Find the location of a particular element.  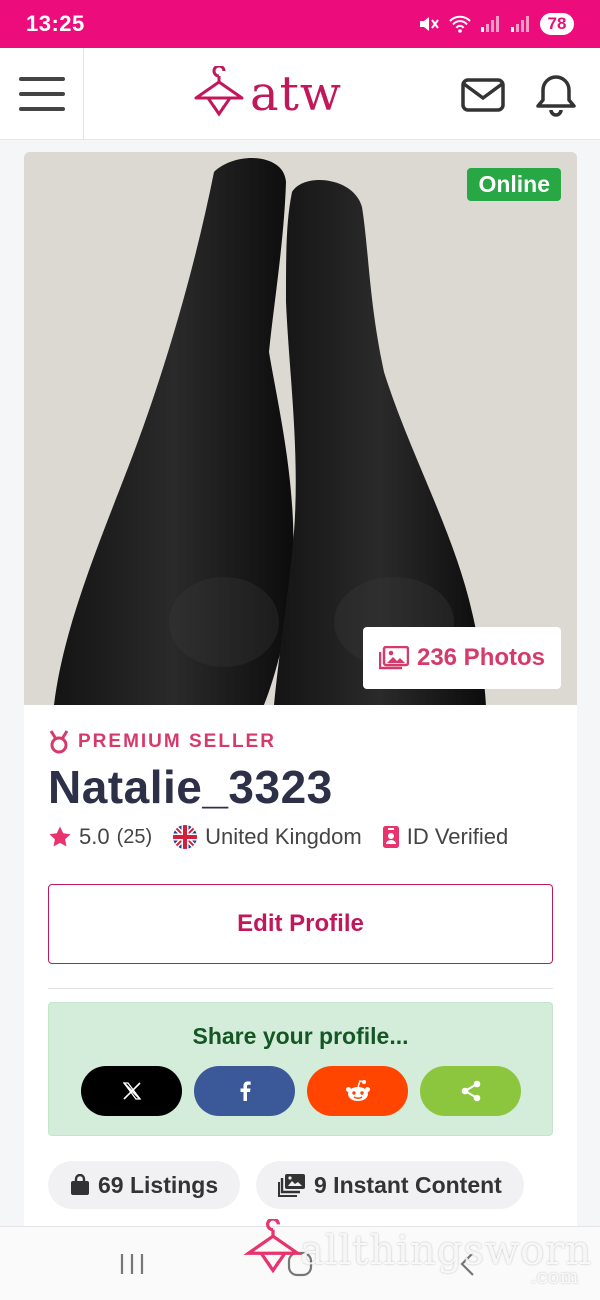

listings-count: 69 Listings is located at coordinates (158, 1184).